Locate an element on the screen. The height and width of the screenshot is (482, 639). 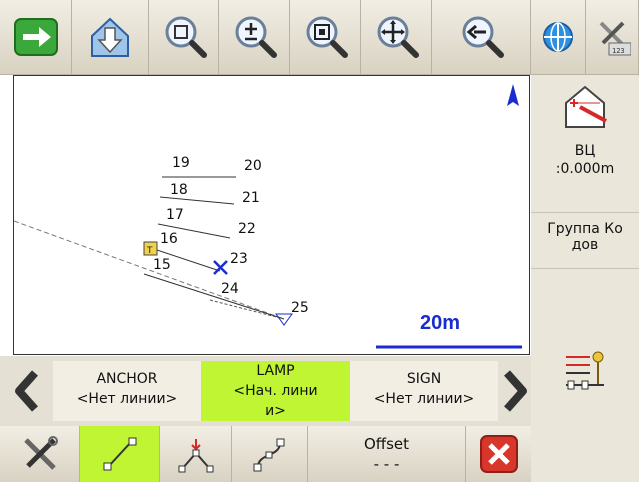
point-label-17: 17 is located at coordinates (175, 215).